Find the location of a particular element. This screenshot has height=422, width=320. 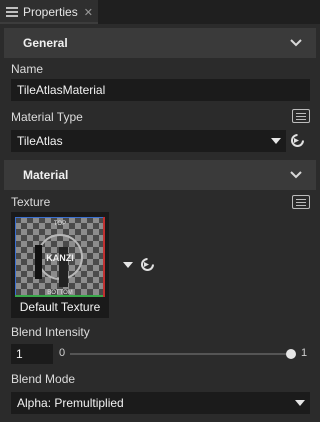

texture-top-text: TOP is located at coordinates (60, 224).